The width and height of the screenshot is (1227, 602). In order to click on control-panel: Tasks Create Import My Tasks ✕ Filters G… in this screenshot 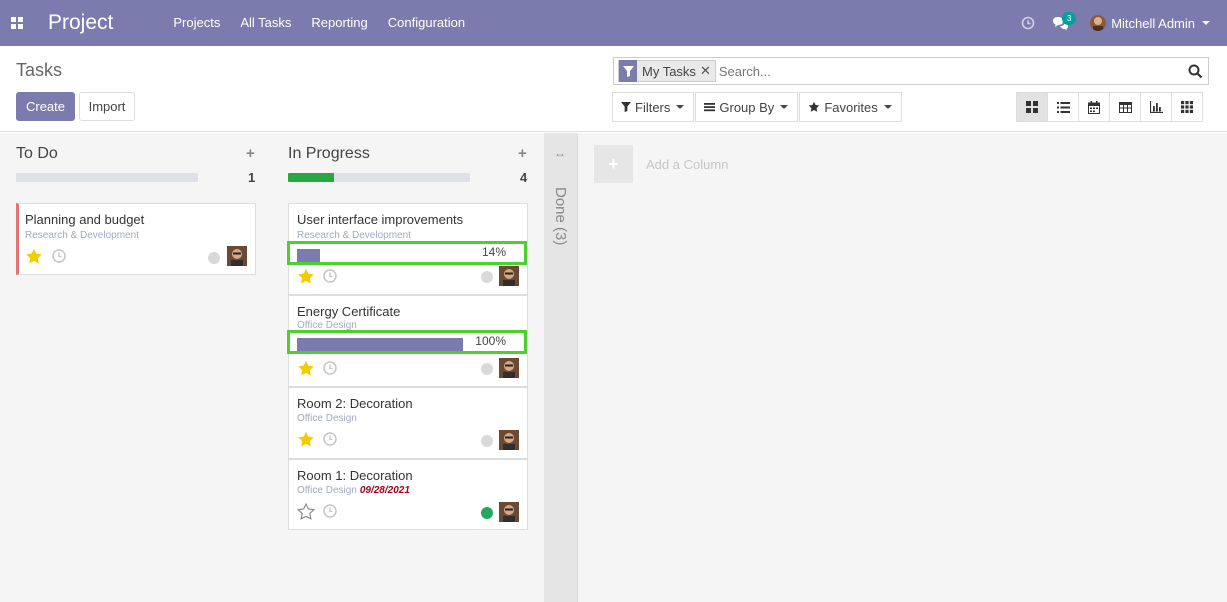, I will do `click(613, 89)`.